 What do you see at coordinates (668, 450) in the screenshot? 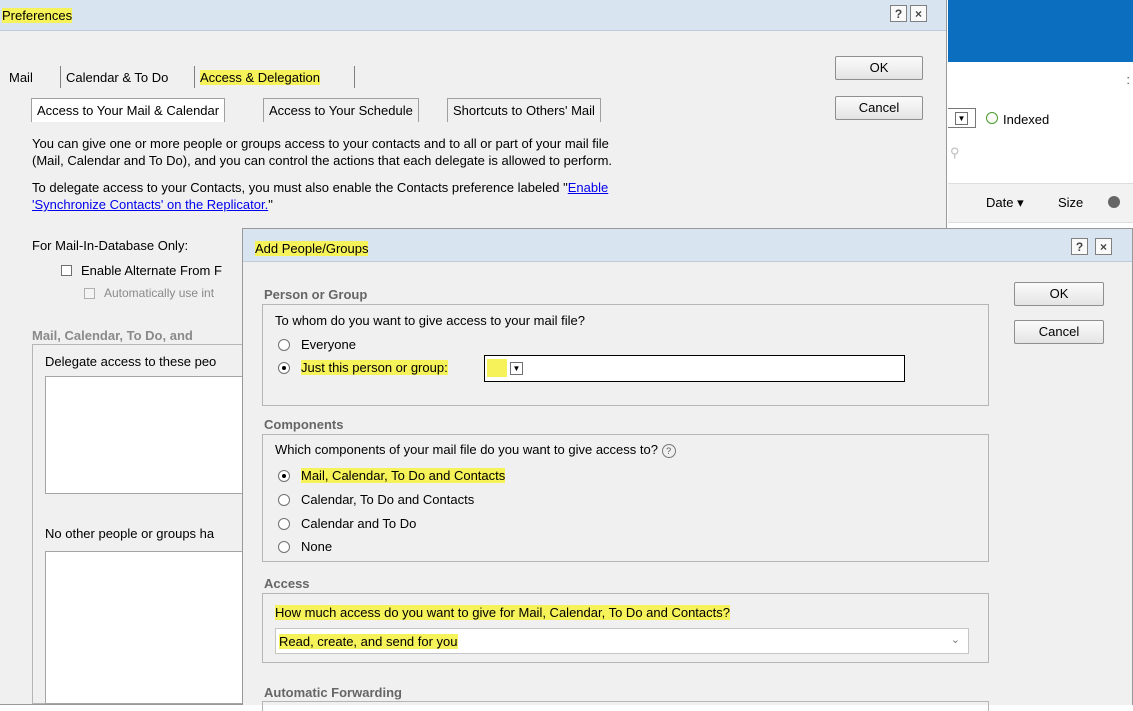
I see `help-circle-icon: ?` at bounding box center [668, 450].